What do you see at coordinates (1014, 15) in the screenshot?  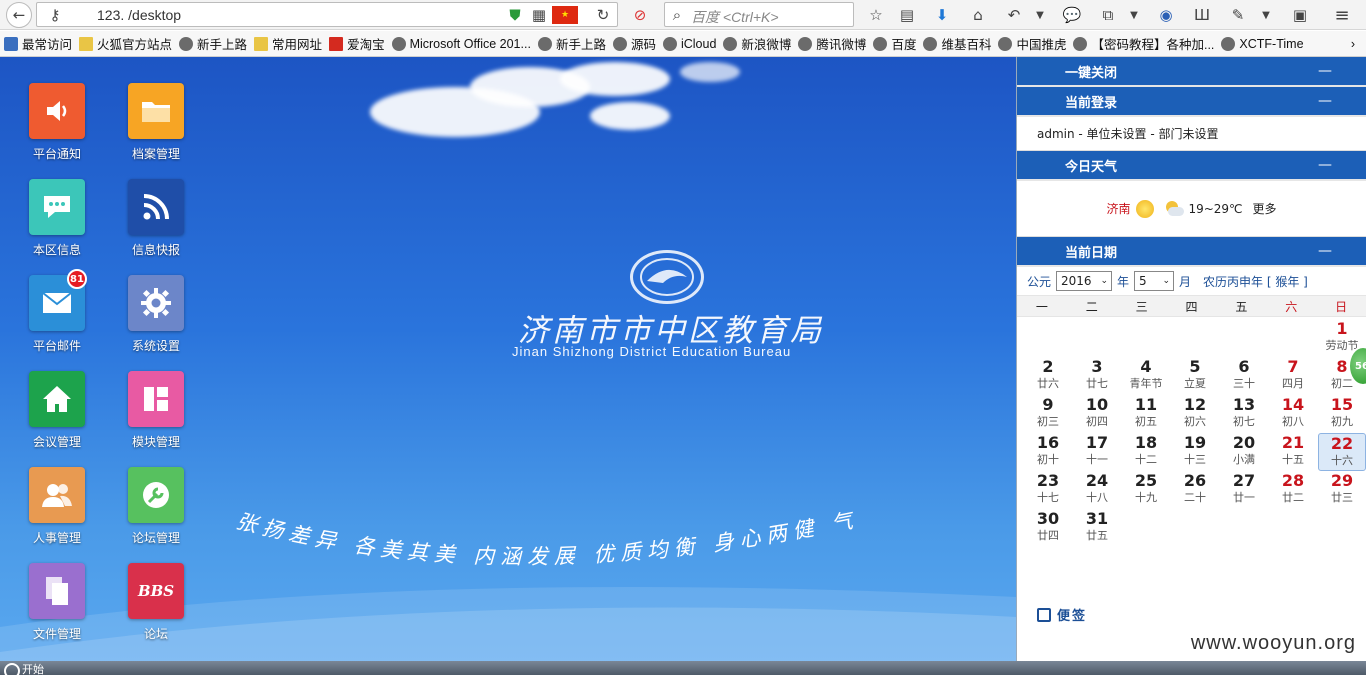 I see `undo-icon: ↶` at bounding box center [1014, 15].